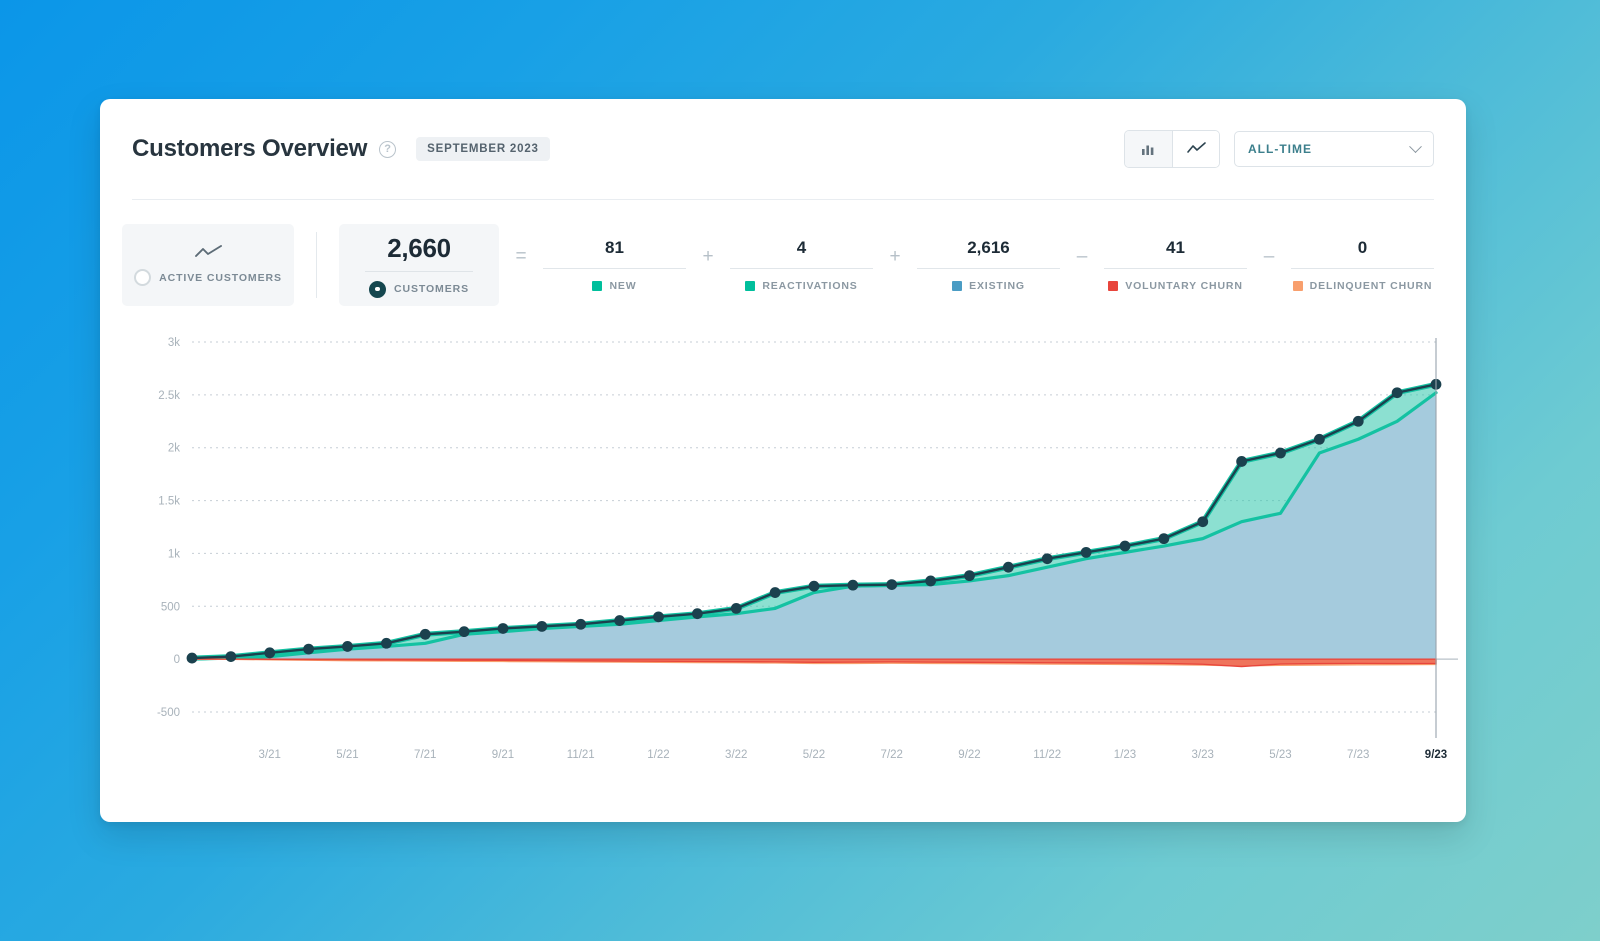 The height and width of the screenshot is (941, 1600). I want to click on bar-chart-icon, so click(1148, 150).